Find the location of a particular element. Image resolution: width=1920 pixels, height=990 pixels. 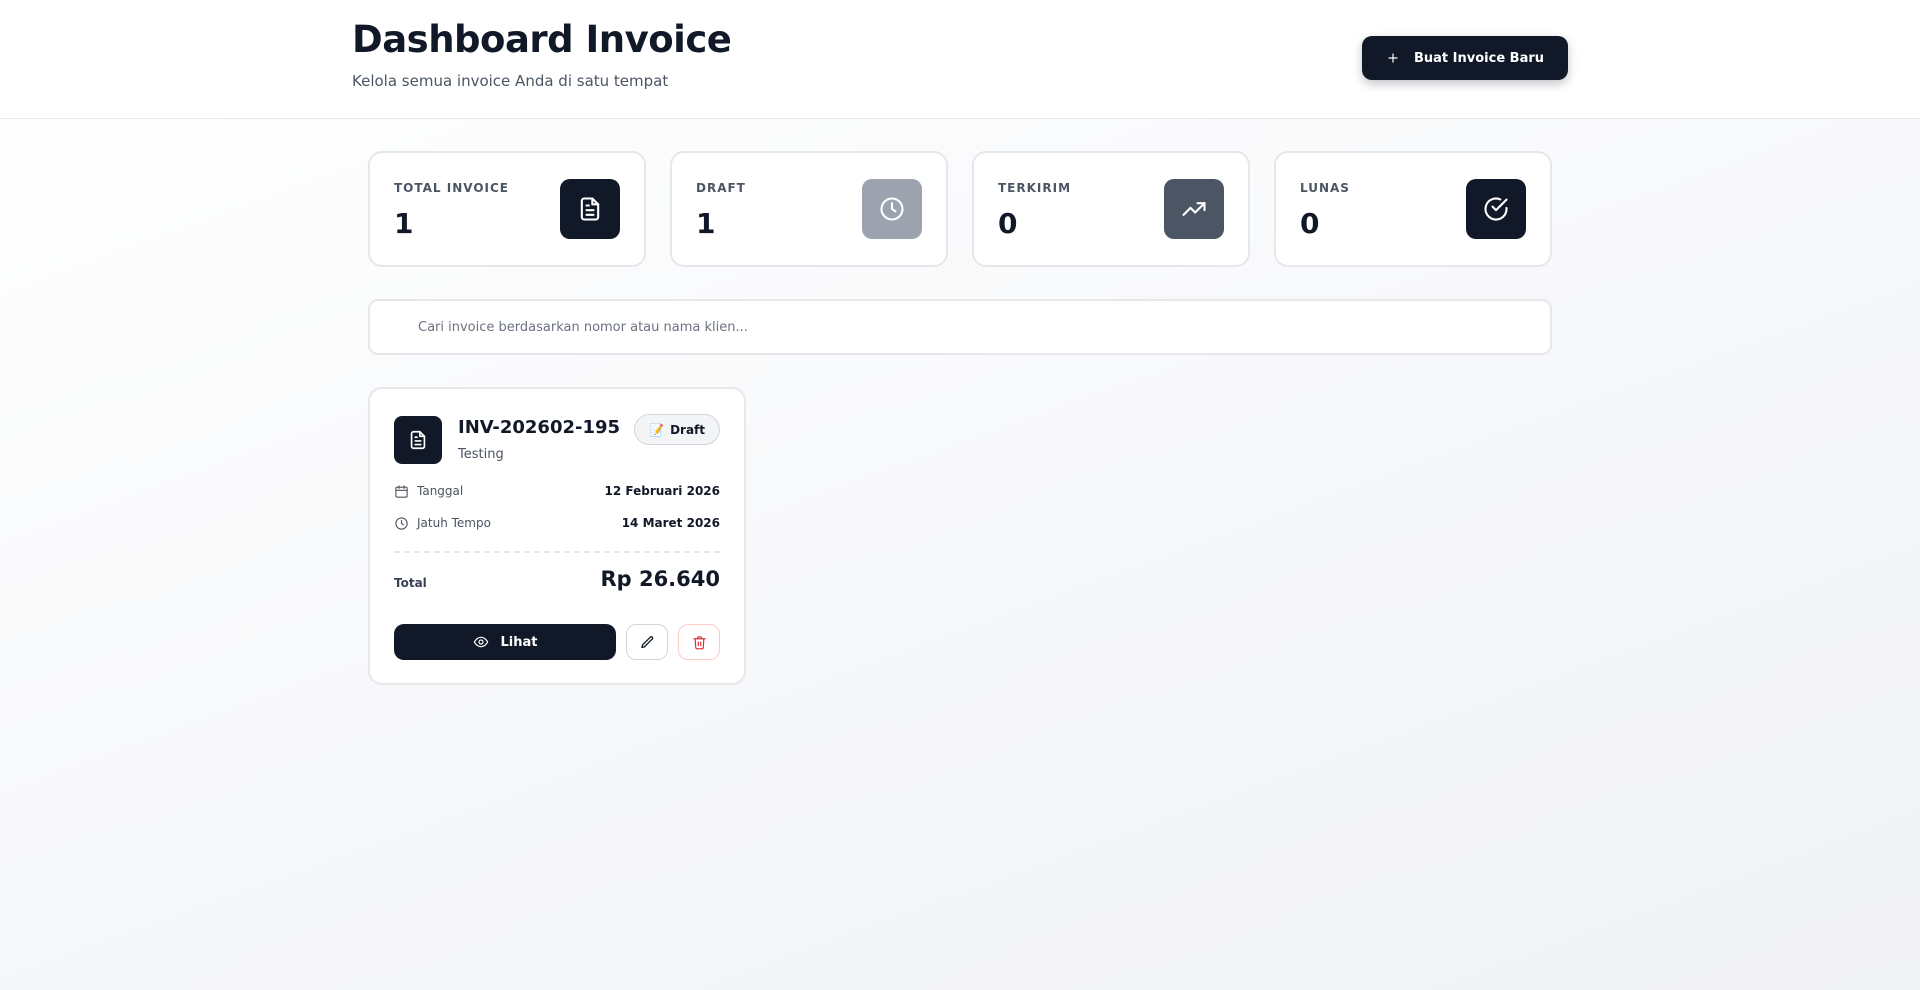

search-box is located at coordinates (960, 327).